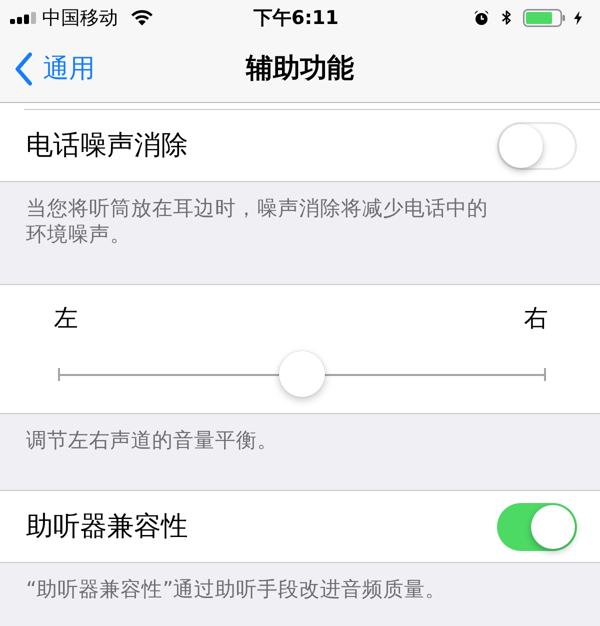  I want to click on carrier-name: 中国移动, so click(80, 17).